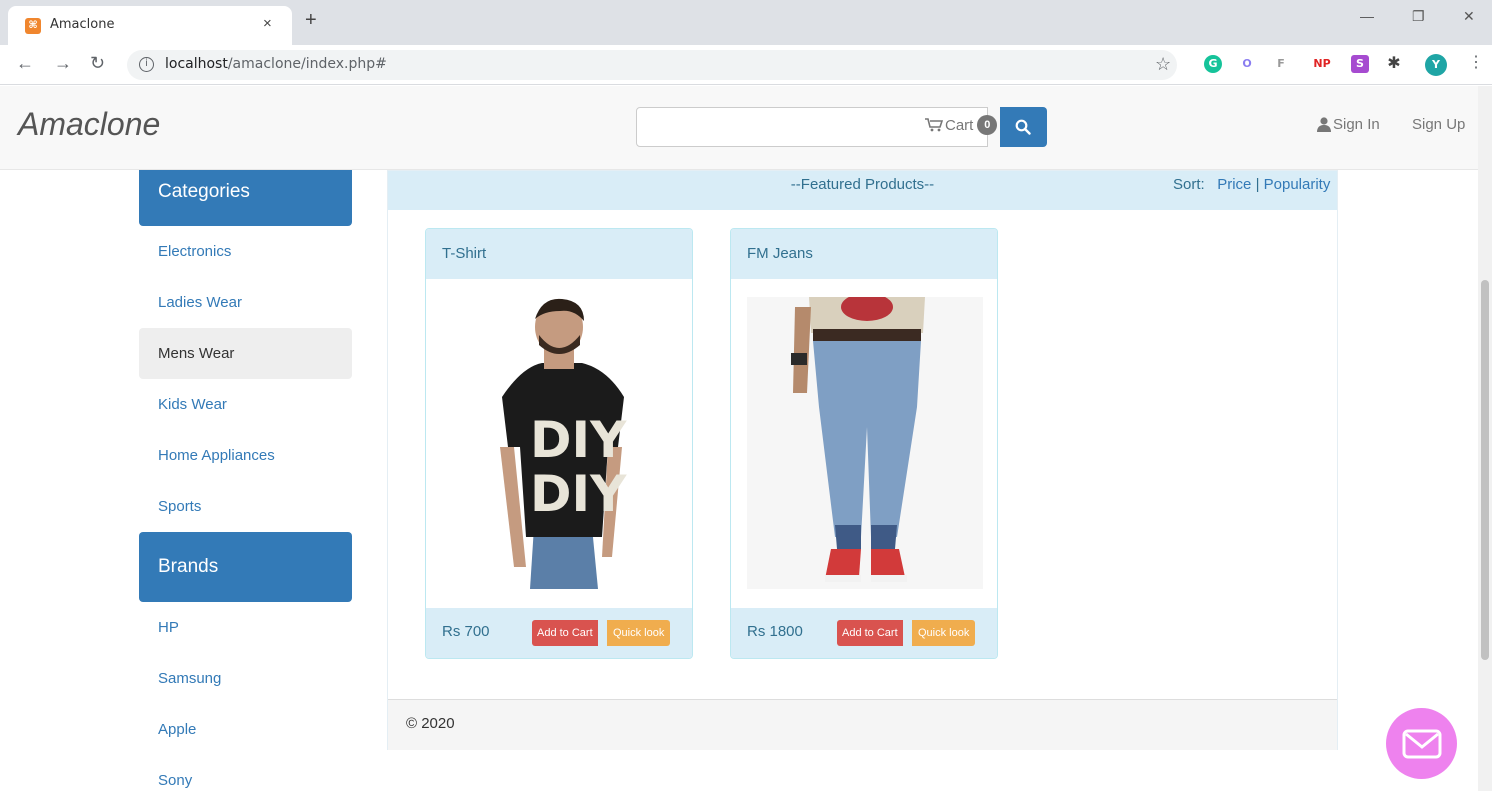  What do you see at coordinates (245, 567) in the screenshot?
I see `brands-header: Brands` at bounding box center [245, 567].